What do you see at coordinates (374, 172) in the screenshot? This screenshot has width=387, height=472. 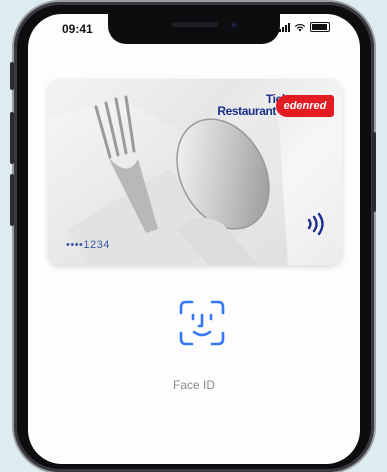 I see `side-button` at bounding box center [374, 172].